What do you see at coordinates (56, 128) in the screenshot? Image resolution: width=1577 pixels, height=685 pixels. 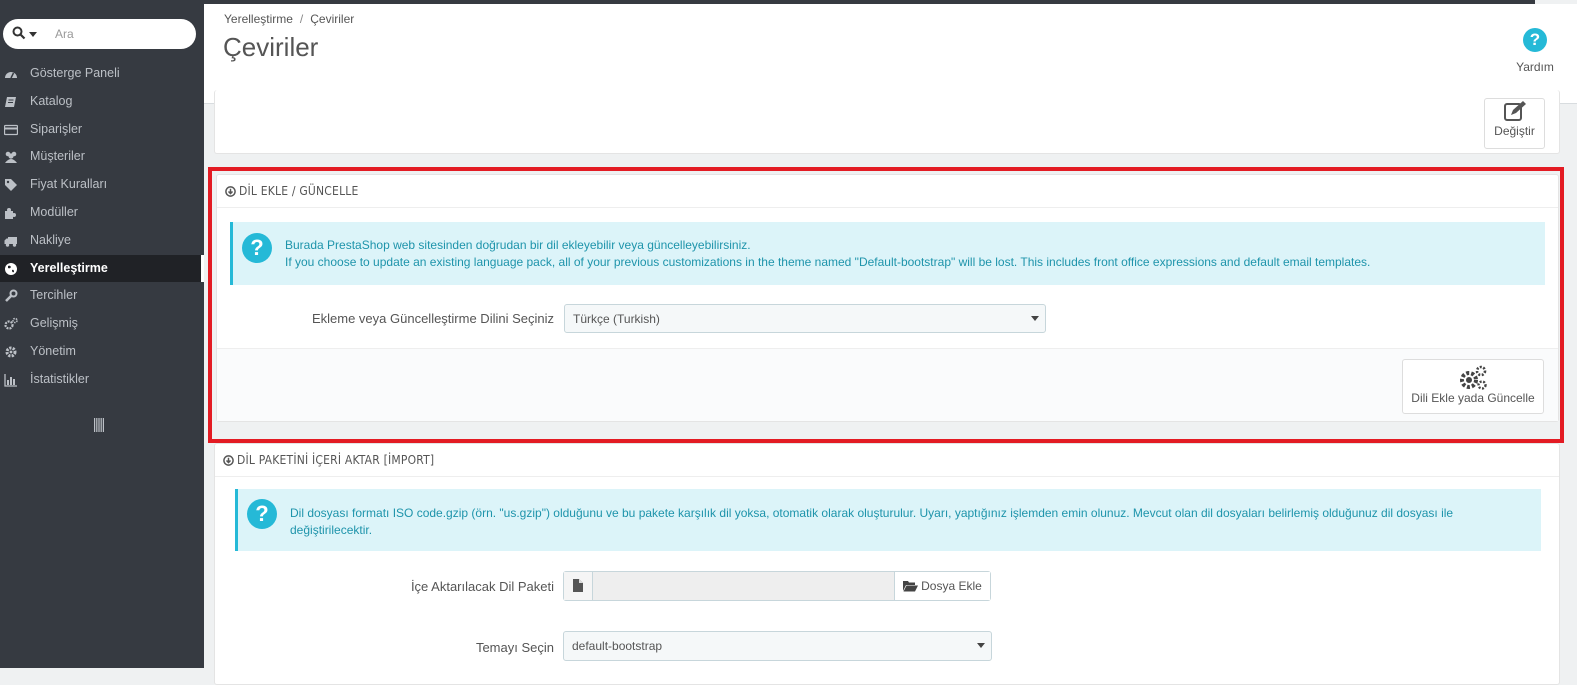 I see `sidebar-item-label: Siparişler` at bounding box center [56, 128].